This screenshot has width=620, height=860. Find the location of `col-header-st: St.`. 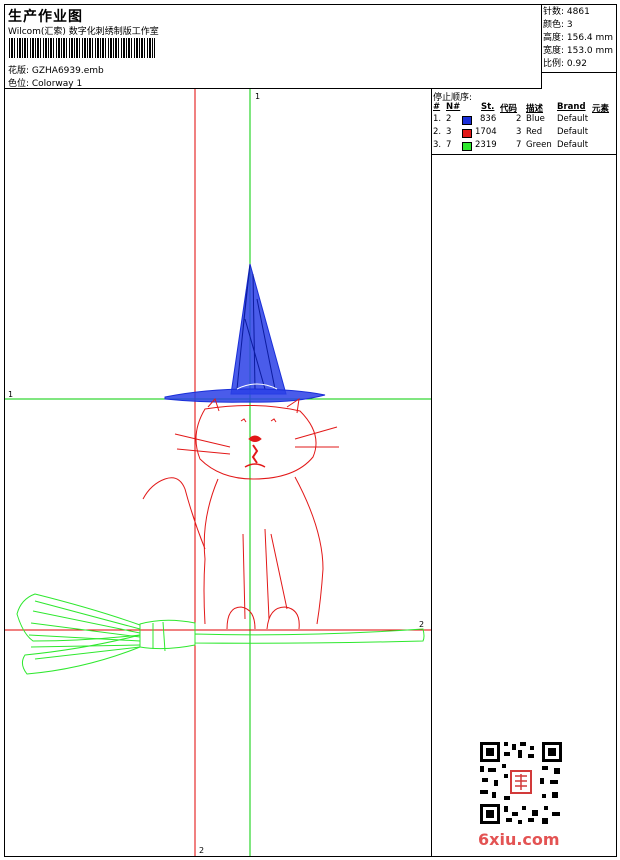

col-header-st: St. is located at coordinates (488, 107).